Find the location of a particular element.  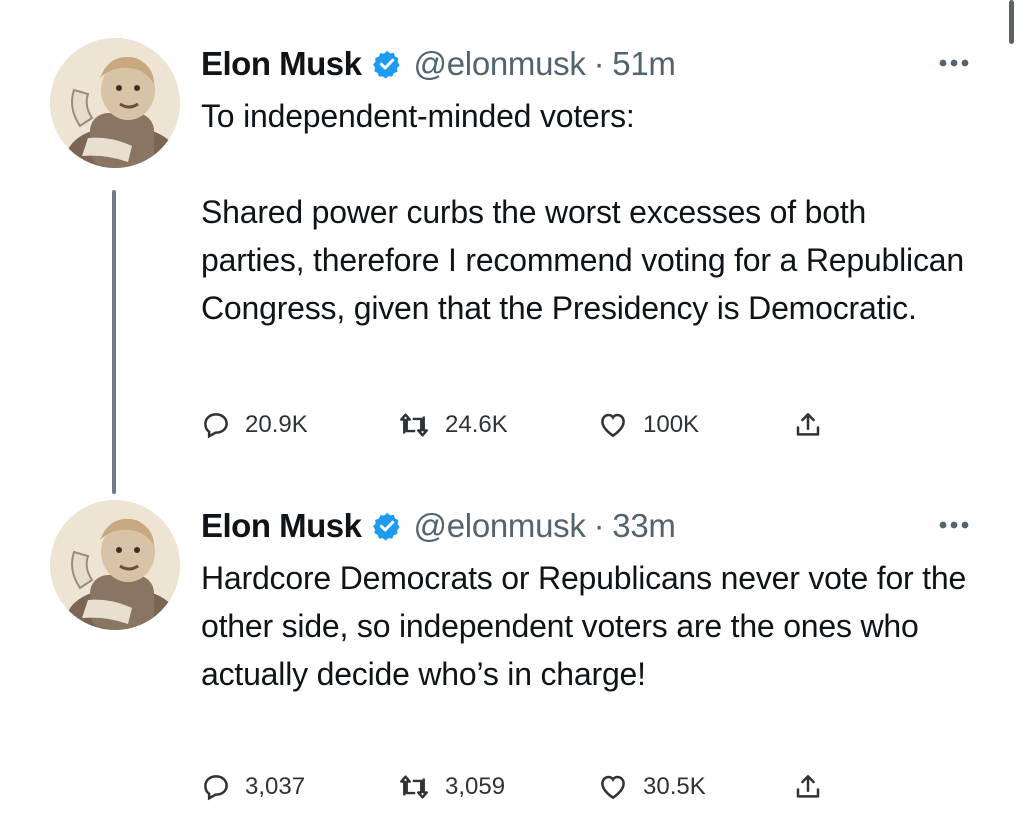

tweet-actions: 20.9K 24.6K 100K is located at coordinates (512, 425).